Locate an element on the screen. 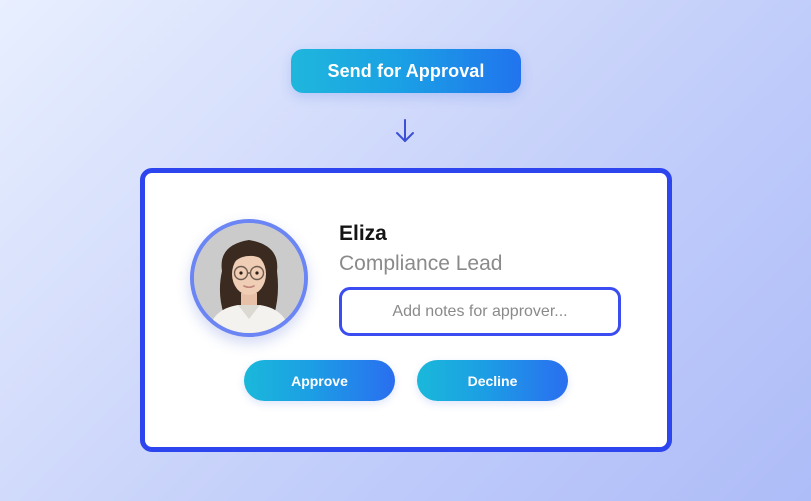 Image resolution: width=811 pixels, height=501 pixels. avatar is located at coordinates (249, 278).